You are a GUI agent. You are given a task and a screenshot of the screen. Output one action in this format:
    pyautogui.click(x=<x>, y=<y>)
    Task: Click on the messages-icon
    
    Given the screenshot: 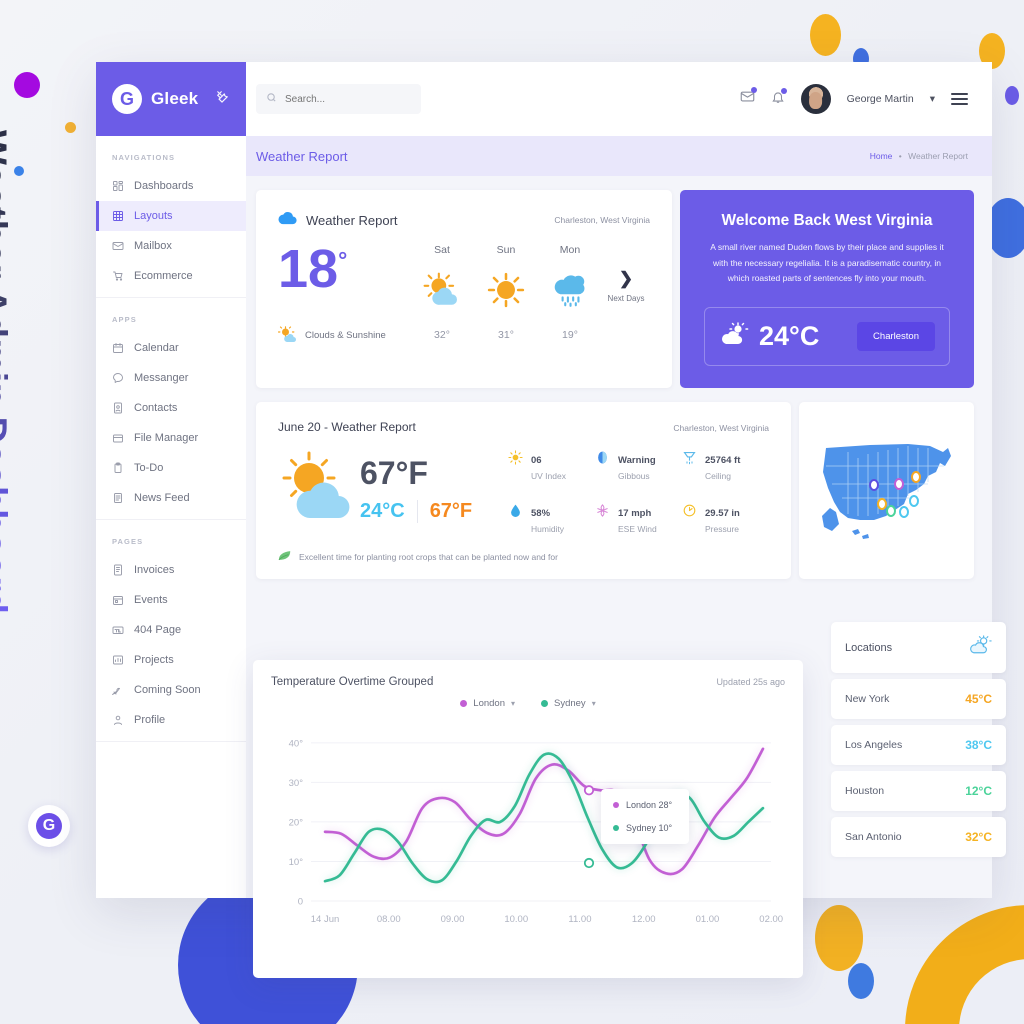 What is the action you would take?
    pyautogui.click(x=748, y=98)
    